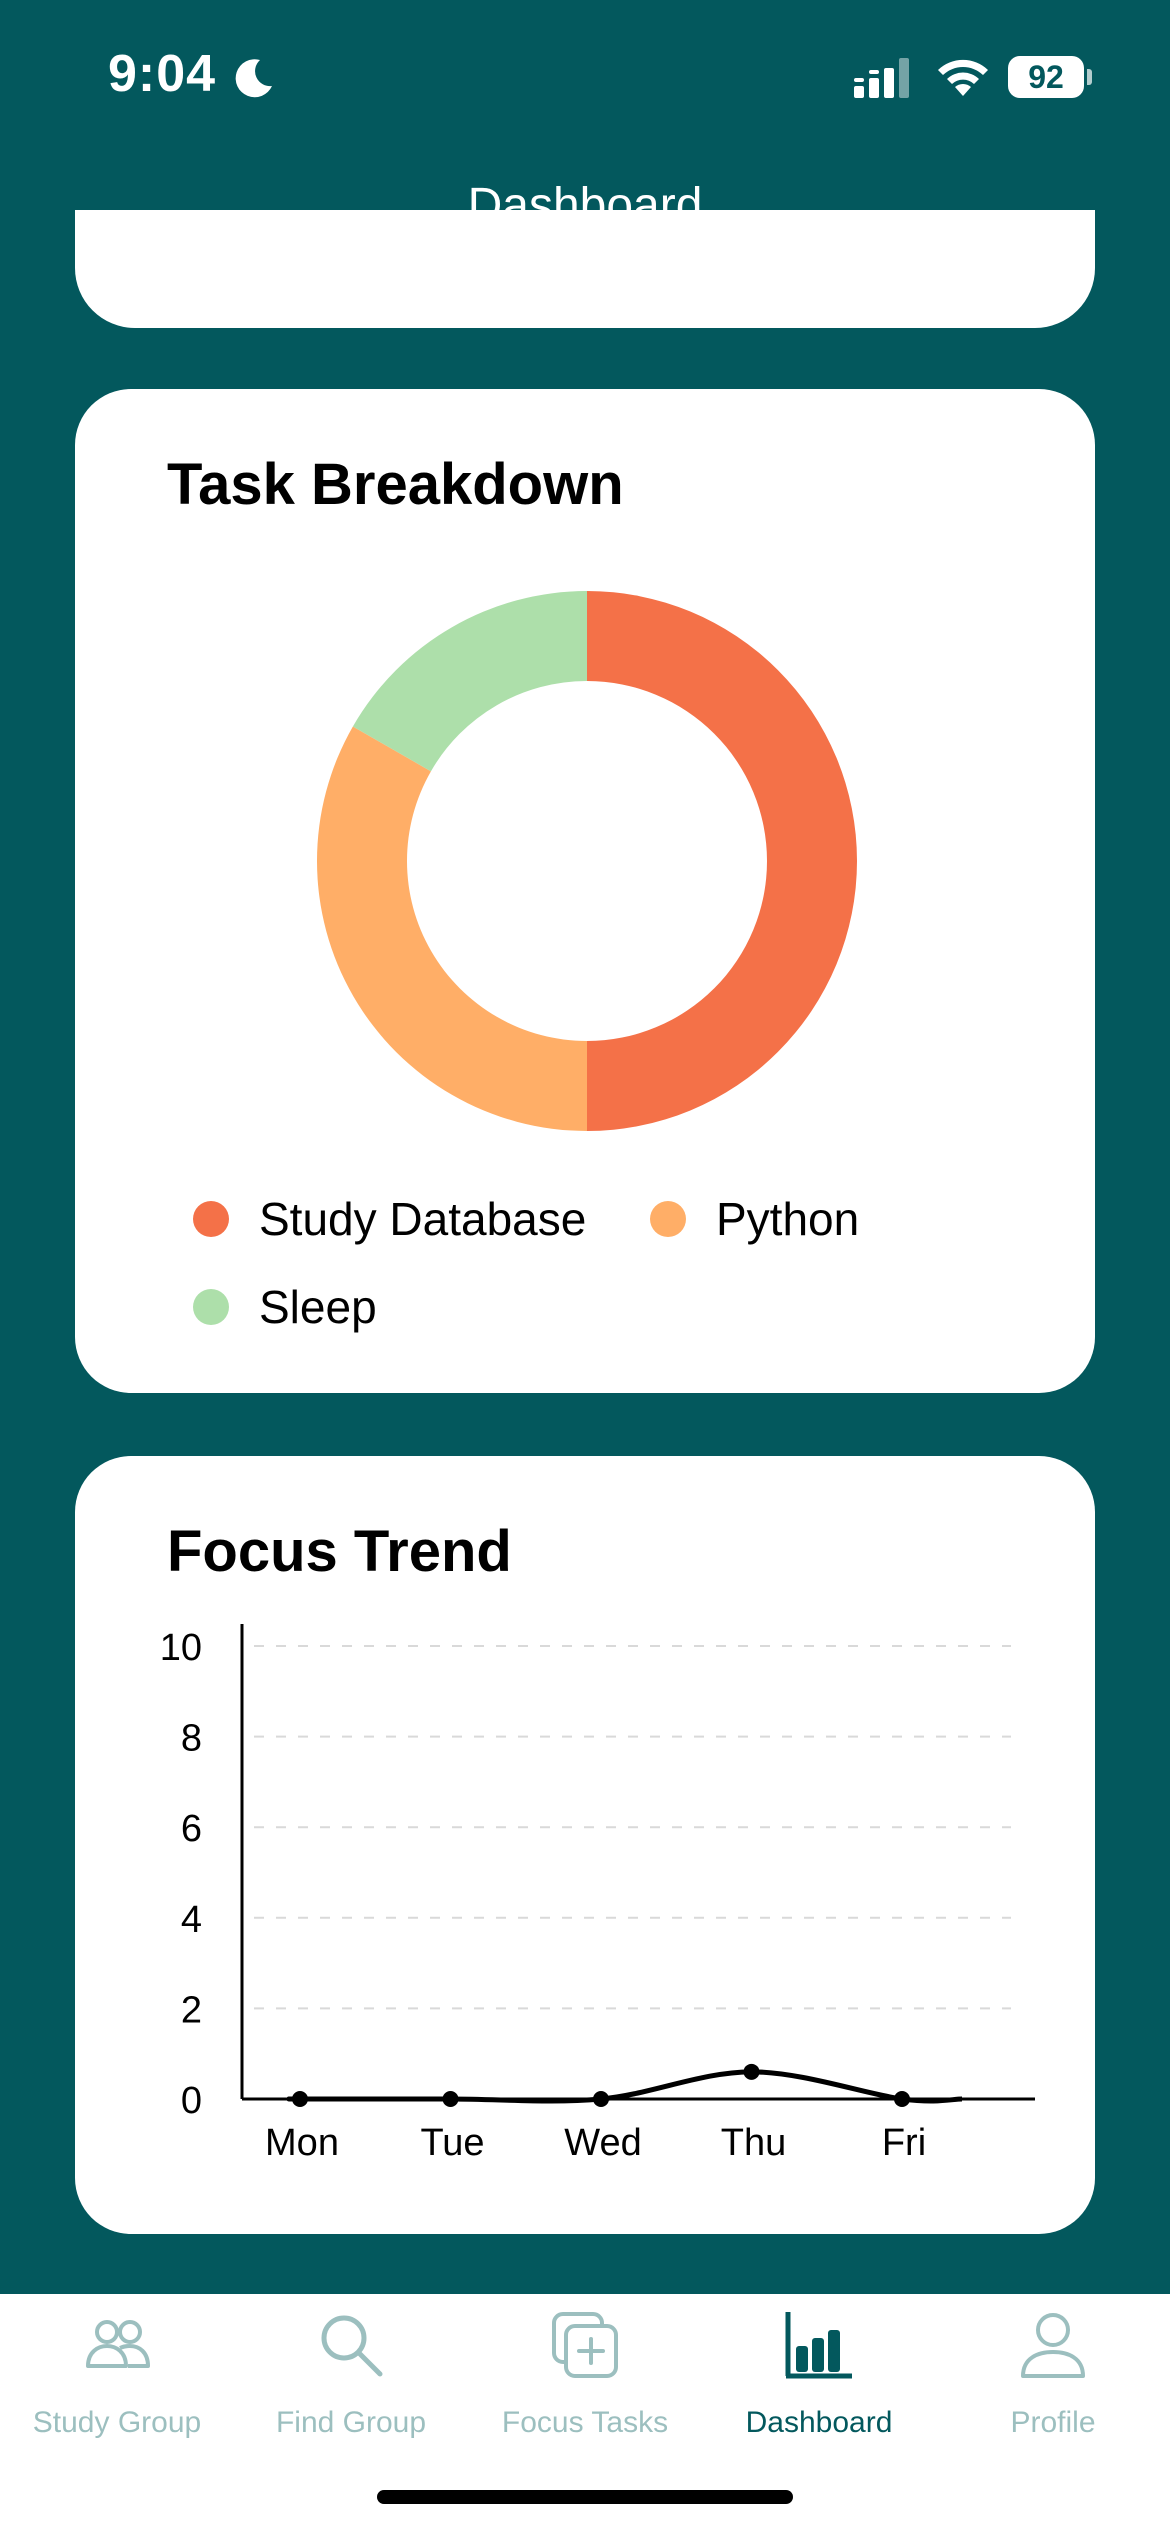  I want to click on legend-dot-python, so click(668, 1219).